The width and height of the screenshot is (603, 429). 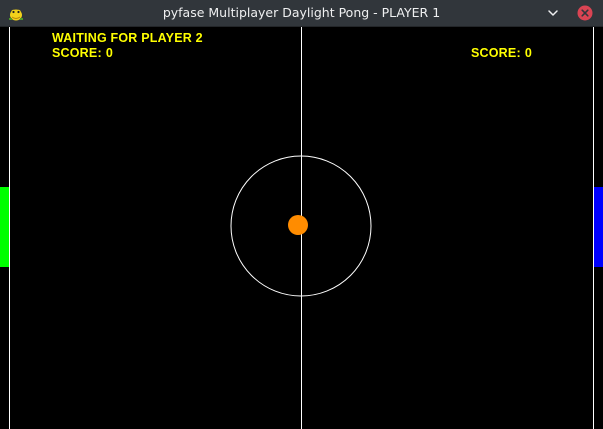 What do you see at coordinates (298, 225) in the screenshot?
I see `ball` at bounding box center [298, 225].